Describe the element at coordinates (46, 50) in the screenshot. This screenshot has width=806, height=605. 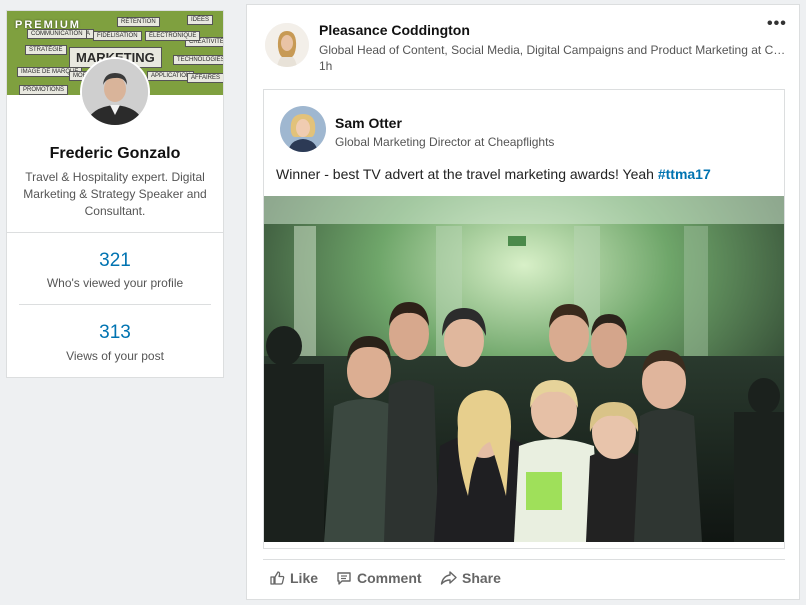
I see `banner-word: STRATÉGIE` at that location.